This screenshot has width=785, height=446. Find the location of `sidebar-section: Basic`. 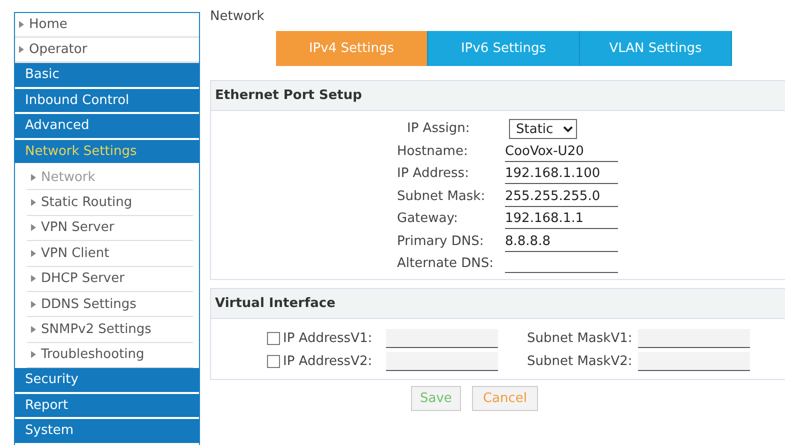

sidebar-section: Basic is located at coordinates (107, 75).